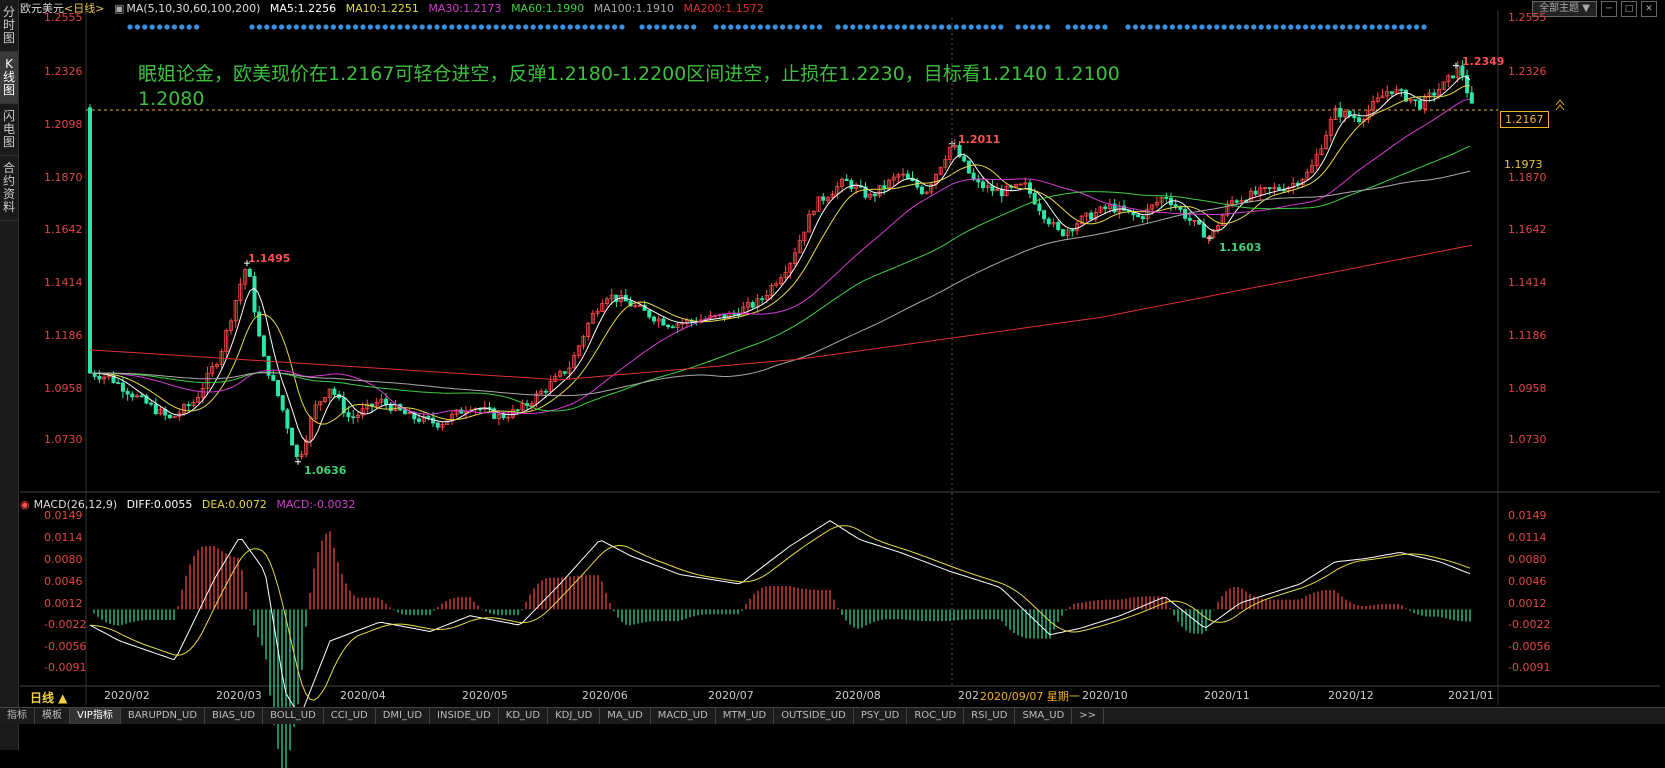 The height and width of the screenshot is (768, 1665). Describe the element at coordinates (979, 139) in the screenshot. I see `high-label-sep: 1.2011` at that location.